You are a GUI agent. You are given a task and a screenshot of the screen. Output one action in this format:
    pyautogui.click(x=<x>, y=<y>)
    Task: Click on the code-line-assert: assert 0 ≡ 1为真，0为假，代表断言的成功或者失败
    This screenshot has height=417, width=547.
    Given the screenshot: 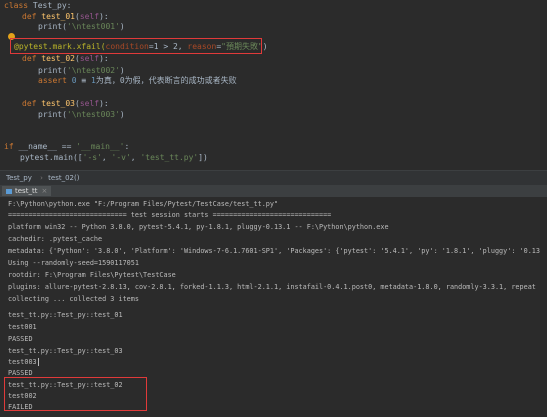 What is the action you would take?
    pyautogui.click(x=137, y=81)
    